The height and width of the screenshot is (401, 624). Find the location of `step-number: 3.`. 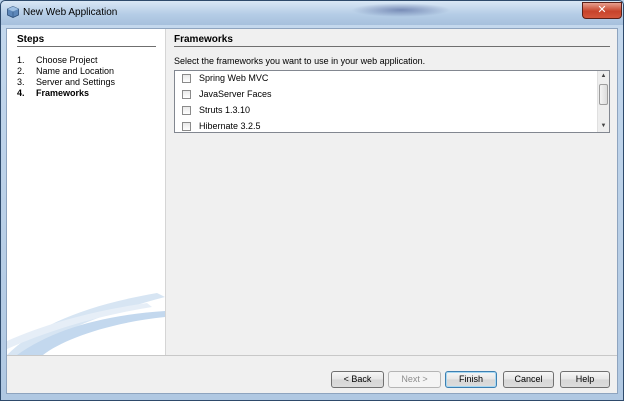

step-number: 3. is located at coordinates (21, 82).